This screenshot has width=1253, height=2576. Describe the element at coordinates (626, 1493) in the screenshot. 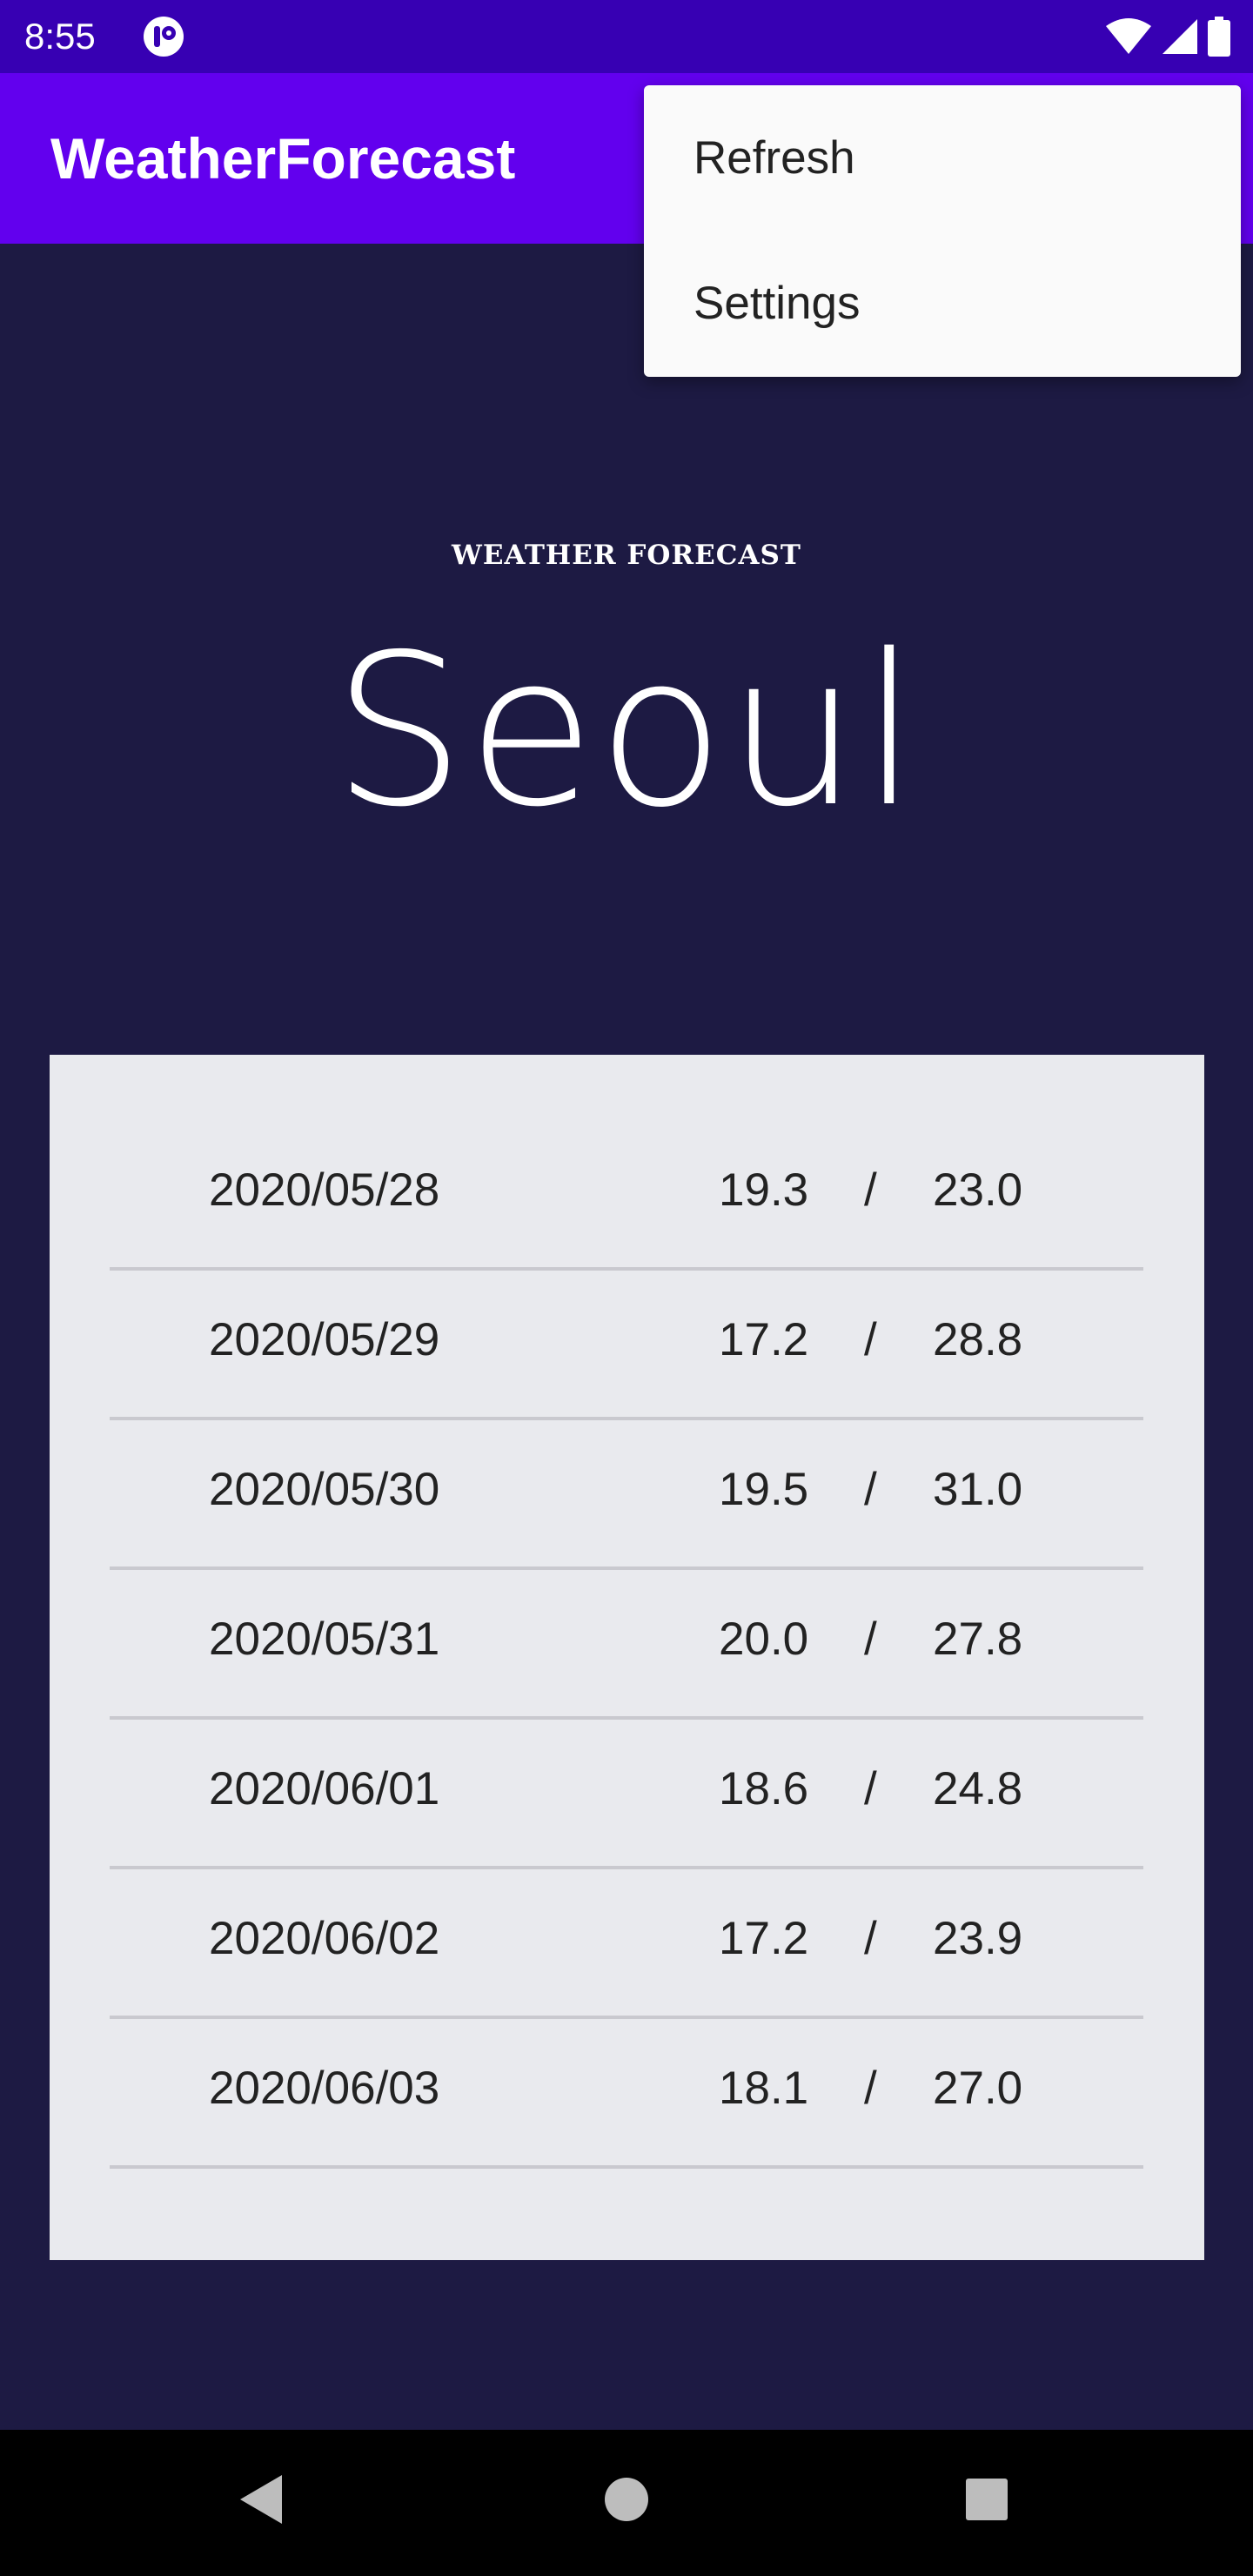

I see `forecast-row: 2020/05/30 19.5 / 31.0` at that location.